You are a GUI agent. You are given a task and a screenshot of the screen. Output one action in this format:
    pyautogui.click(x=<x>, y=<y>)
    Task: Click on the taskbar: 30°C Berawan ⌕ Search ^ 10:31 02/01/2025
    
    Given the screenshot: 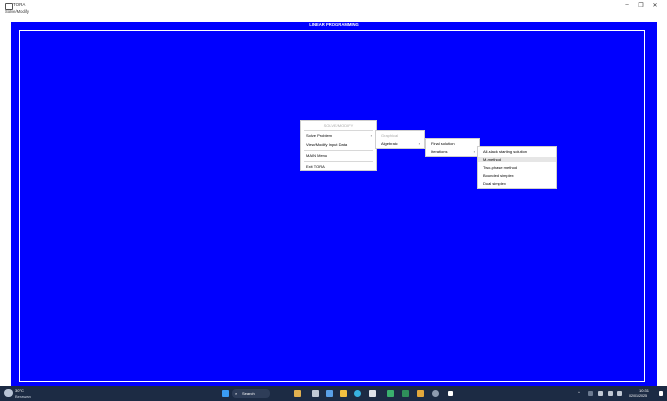 What is the action you would take?
    pyautogui.click(x=333, y=393)
    